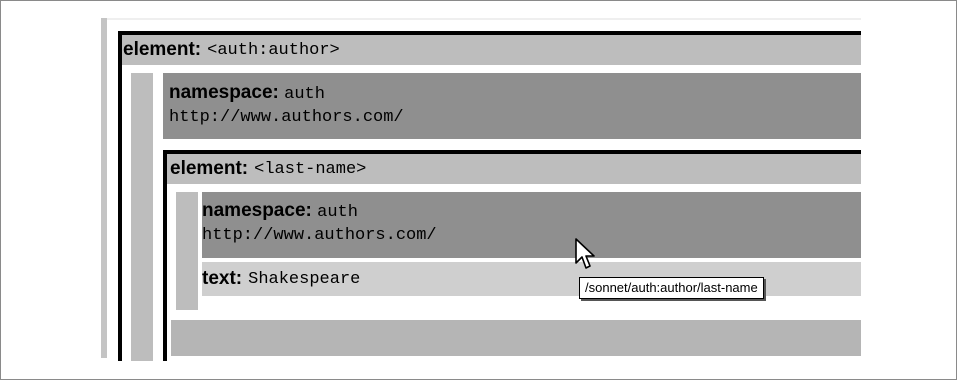  What do you see at coordinates (484, 19) in the screenshot?
I see `top-page-line` at bounding box center [484, 19].